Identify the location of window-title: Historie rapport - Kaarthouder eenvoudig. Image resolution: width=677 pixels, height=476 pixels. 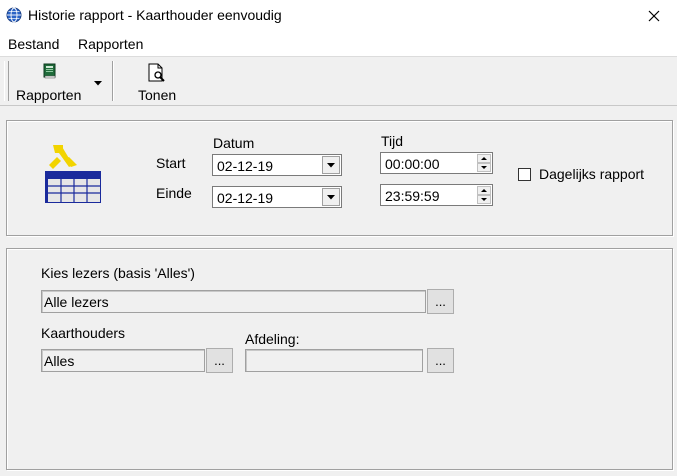
(155, 15).